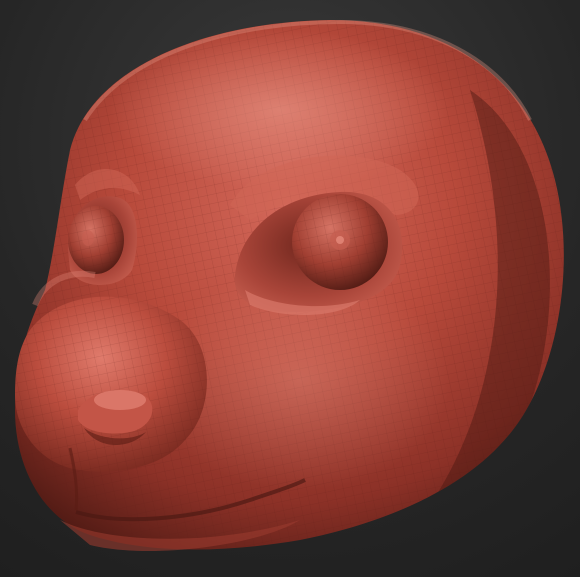 Image resolution: width=580 pixels, height=577 pixels. I want to click on nose-highlight, so click(120, 400).